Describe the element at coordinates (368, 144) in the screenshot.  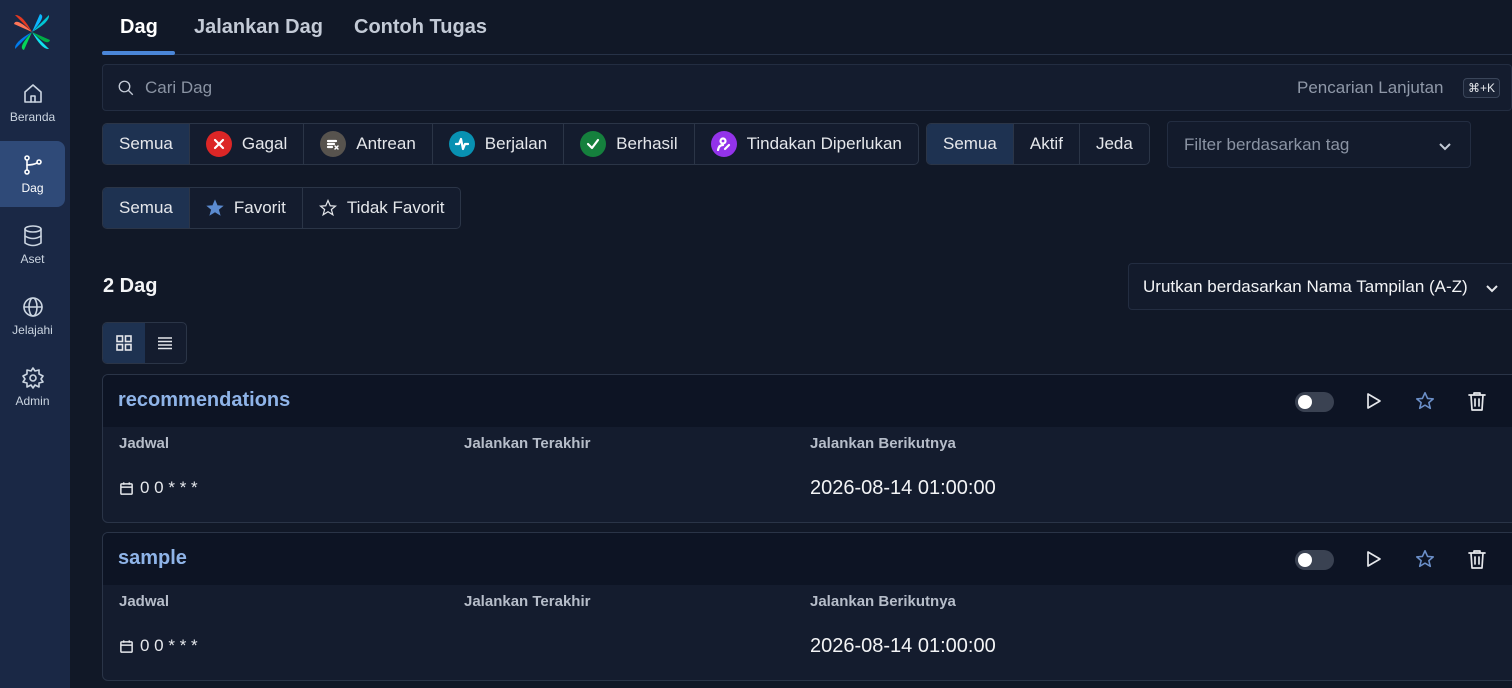
I see `filter-queued-button: Antrean` at that location.